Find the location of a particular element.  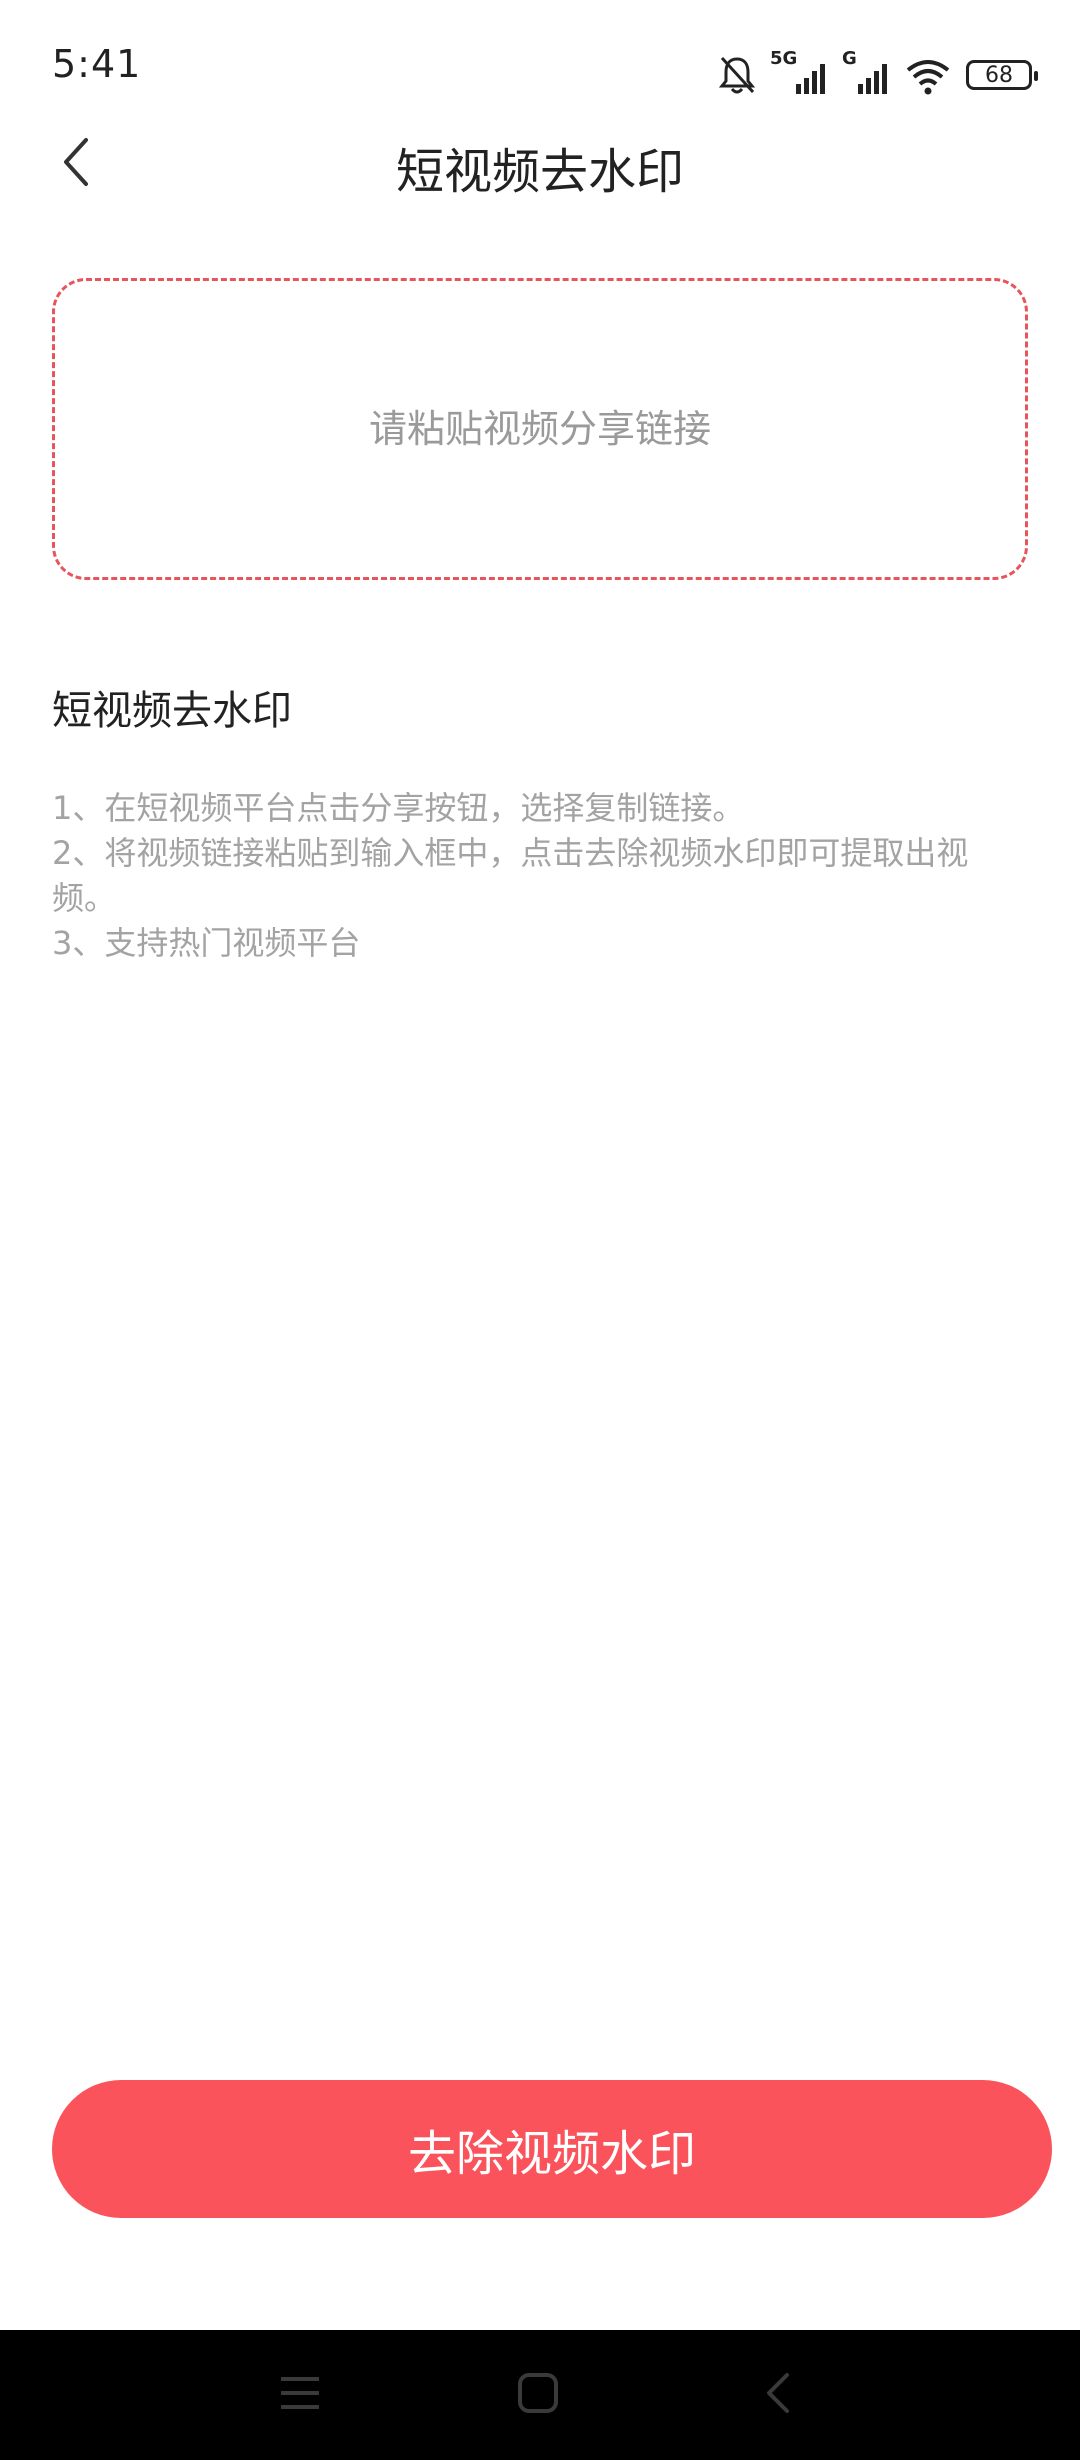

status-bar: 5:41 5G G 68 is located at coordinates (540, 67).